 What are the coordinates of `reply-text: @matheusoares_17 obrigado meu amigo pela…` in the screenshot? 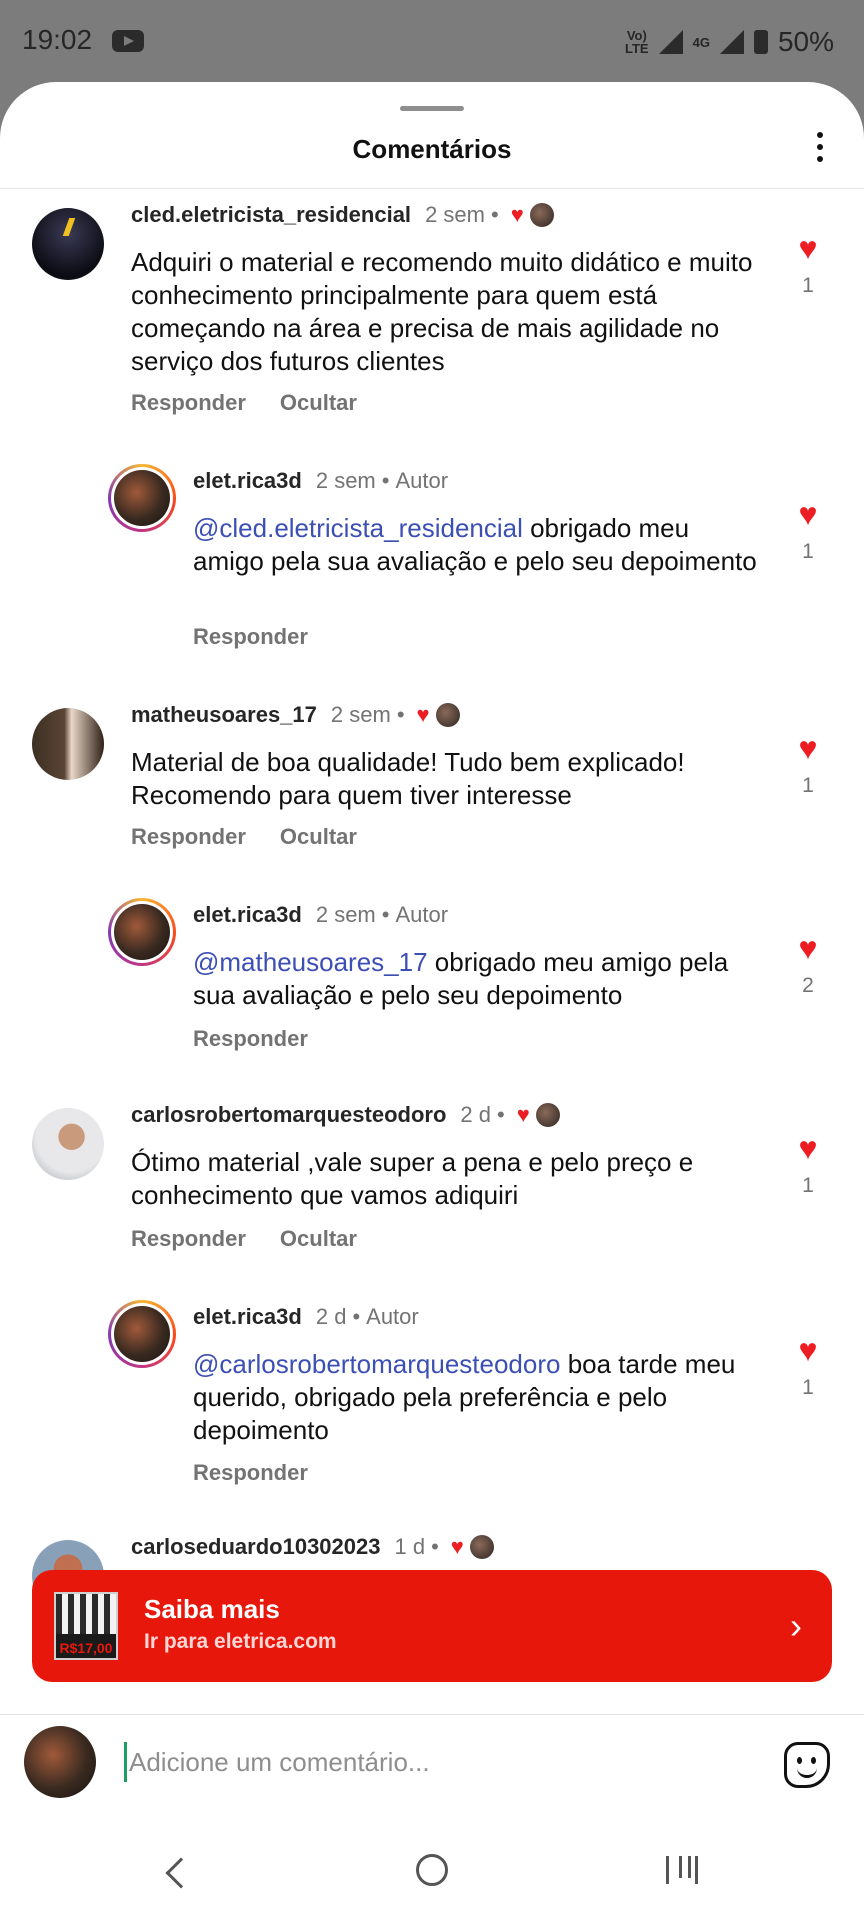 It's located at (461, 978).